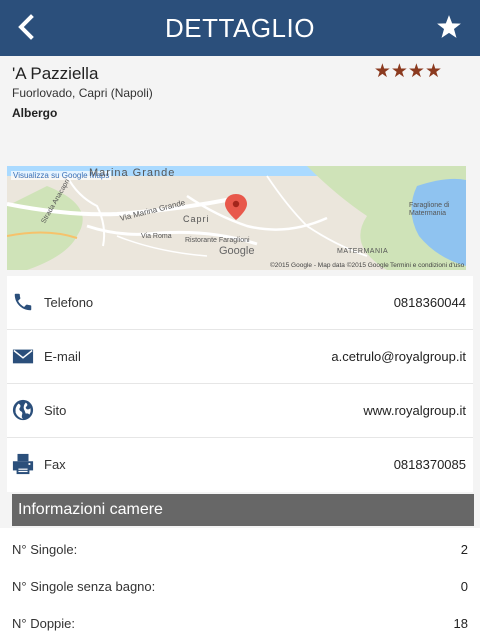  I want to click on mail-icon, so click(23, 356).